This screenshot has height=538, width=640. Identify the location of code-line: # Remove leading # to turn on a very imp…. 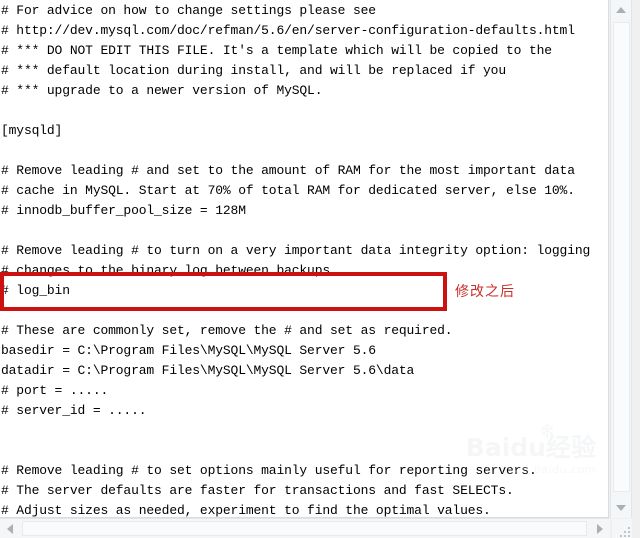
(296, 250).